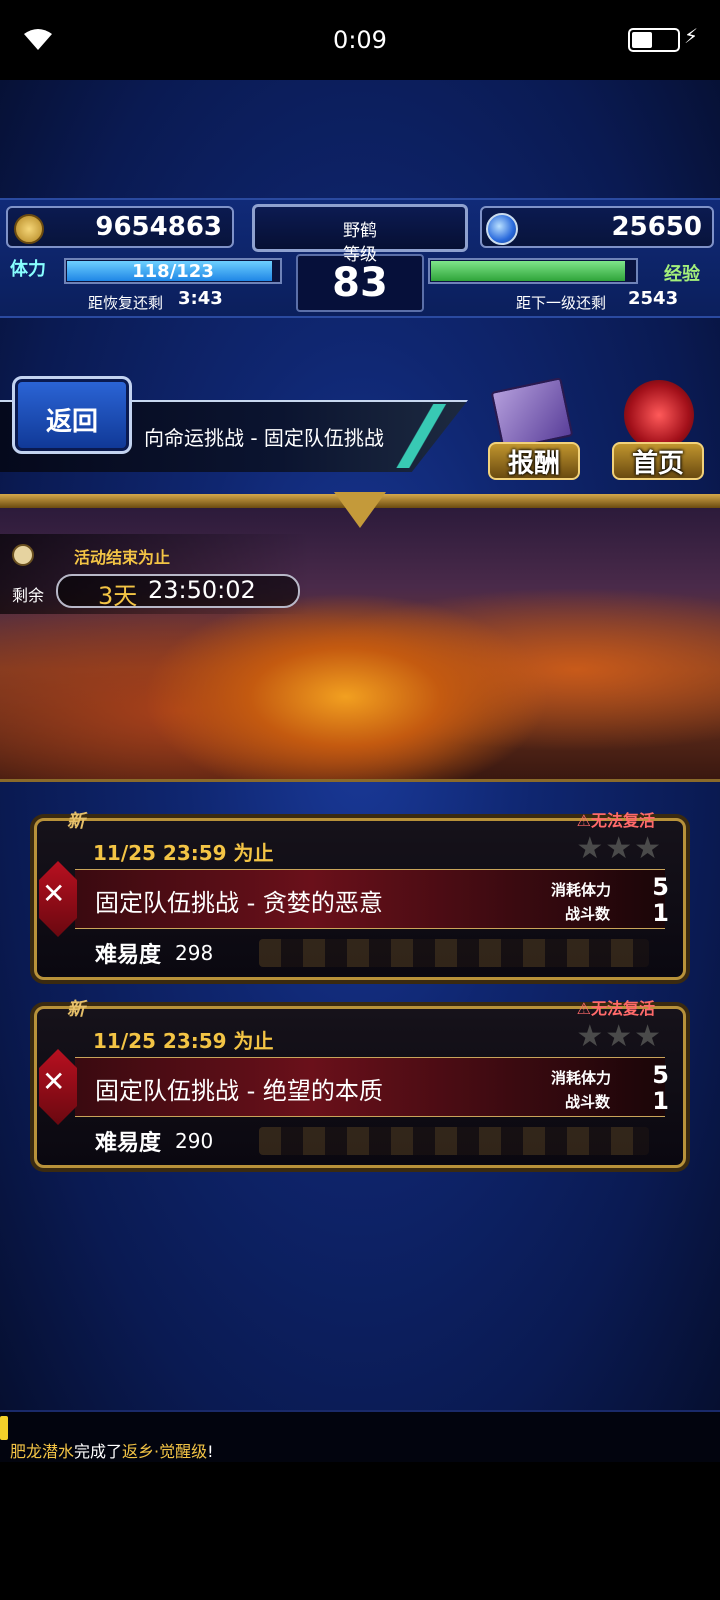 Image resolution: width=720 pixels, height=1600 pixels. What do you see at coordinates (690, 36) in the screenshot?
I see `charging-icon: ⚡` at bounding box center [690, 36].